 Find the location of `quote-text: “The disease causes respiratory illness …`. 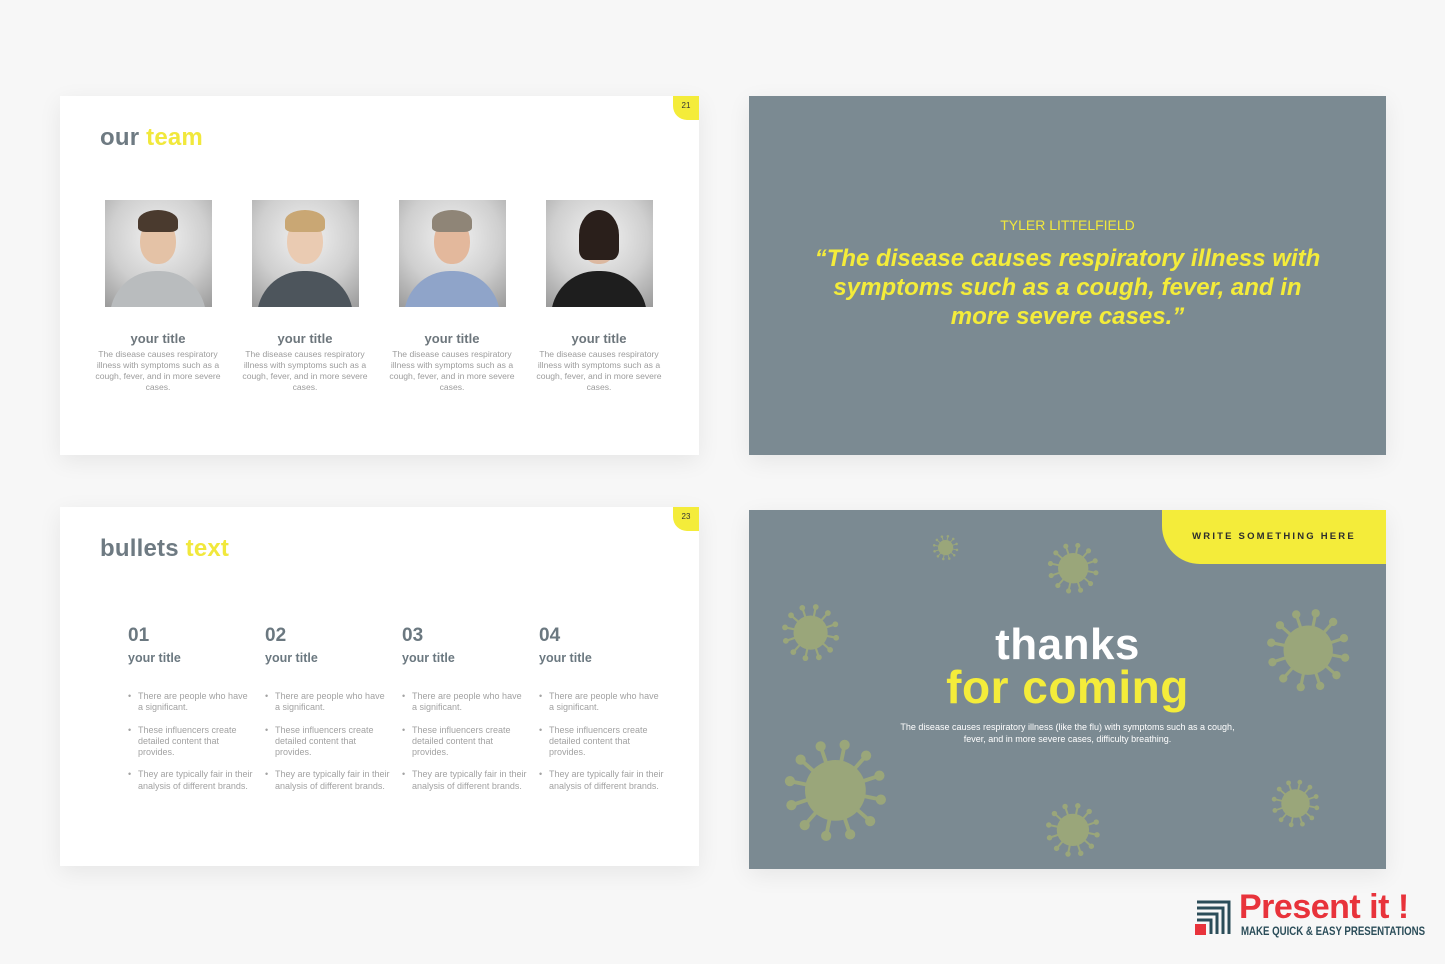

quote-text: “The disease causes respiratory illness … is located at coordinates (1067, 287).